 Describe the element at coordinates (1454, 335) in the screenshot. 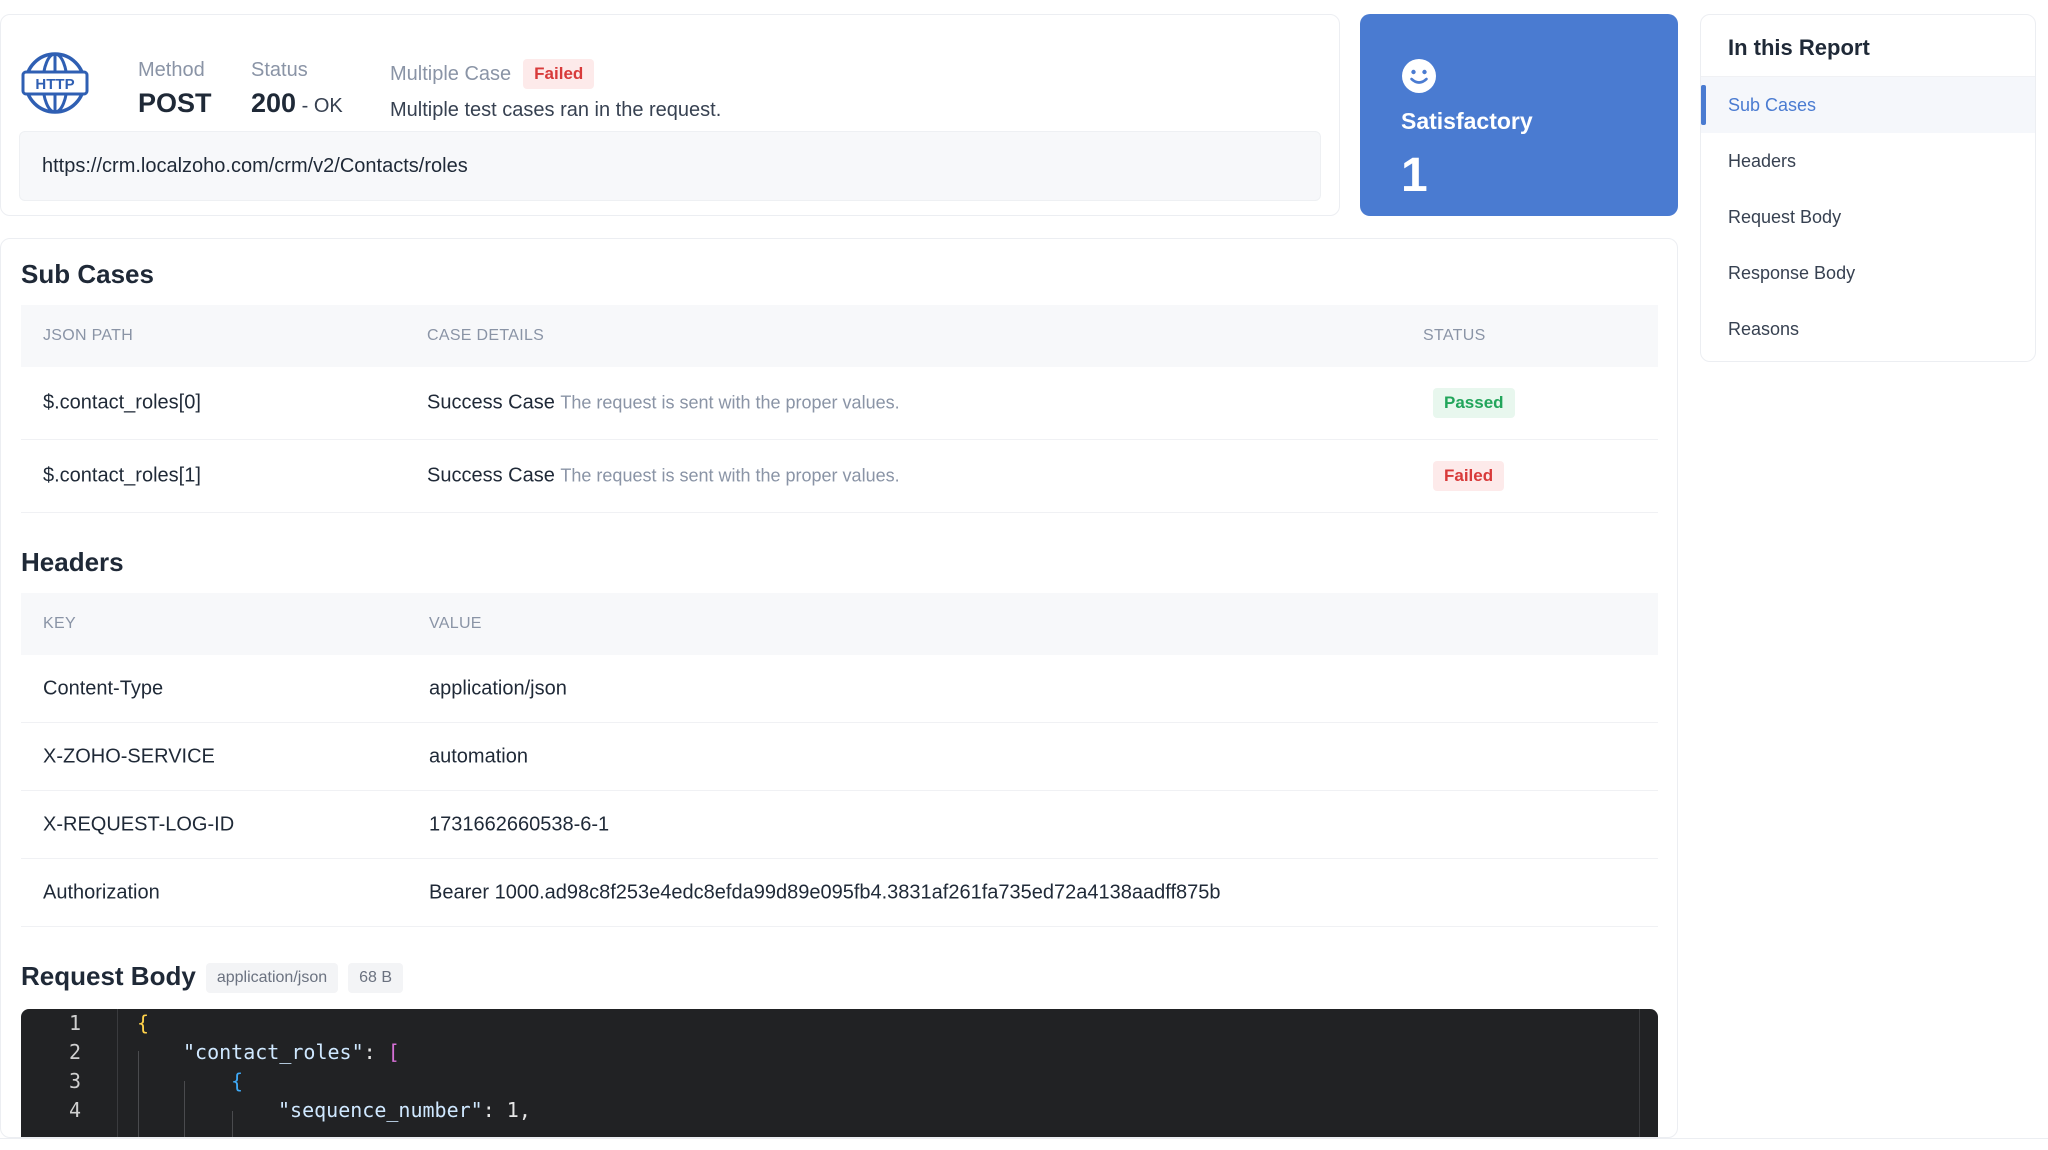

I see `column-header-status: STATUS` at that location.